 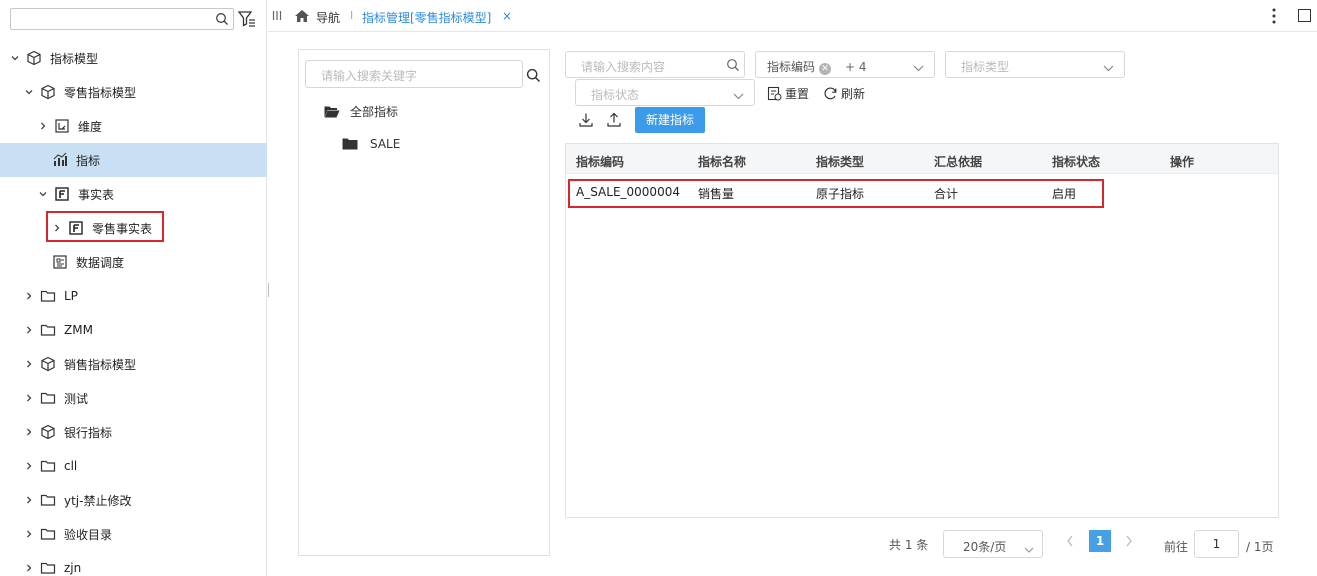 What do you see at coordinates (133, 364) in the screenshot?
I see `tree-item-sales-model: 销售指标模型` at bounding box center [133, 364].